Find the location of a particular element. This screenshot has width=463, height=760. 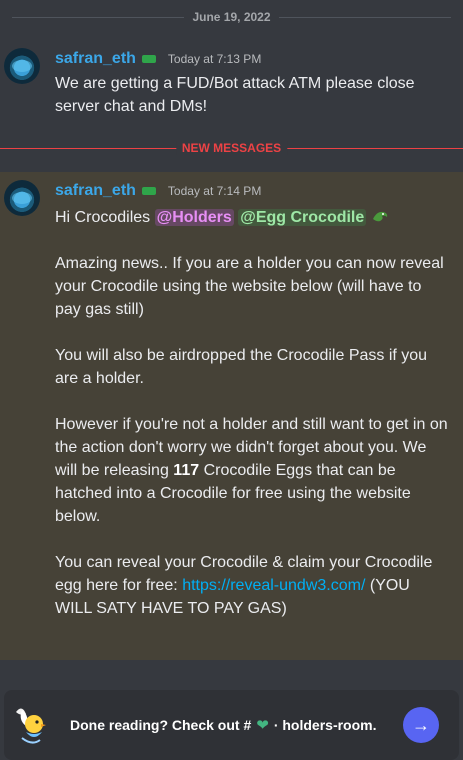

reveal-link: https://reveal-undw3.com/ is located at coordinates (273, 585).